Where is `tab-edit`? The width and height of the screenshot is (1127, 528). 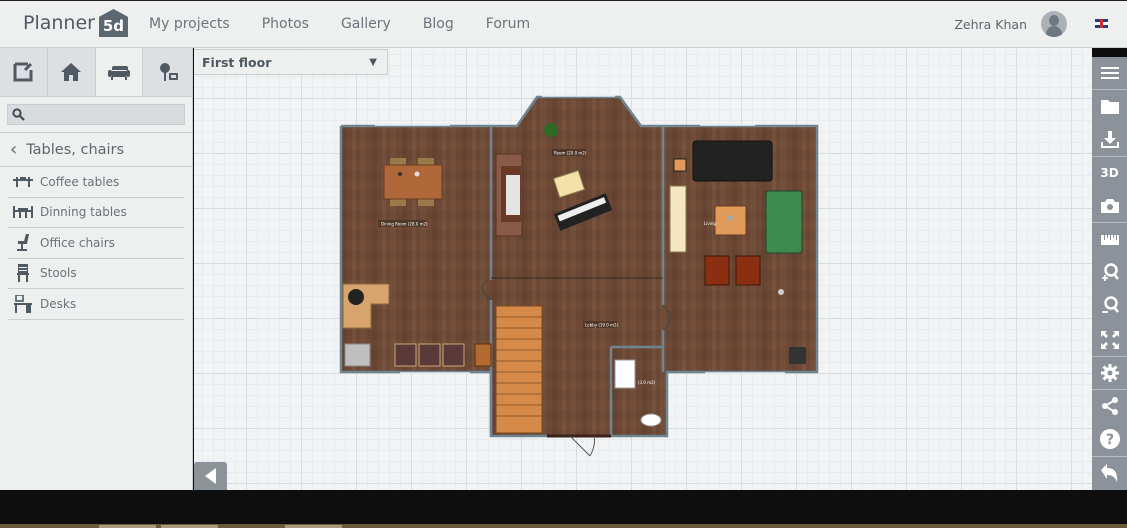 tab-edit is located at coordinates (24, 72).